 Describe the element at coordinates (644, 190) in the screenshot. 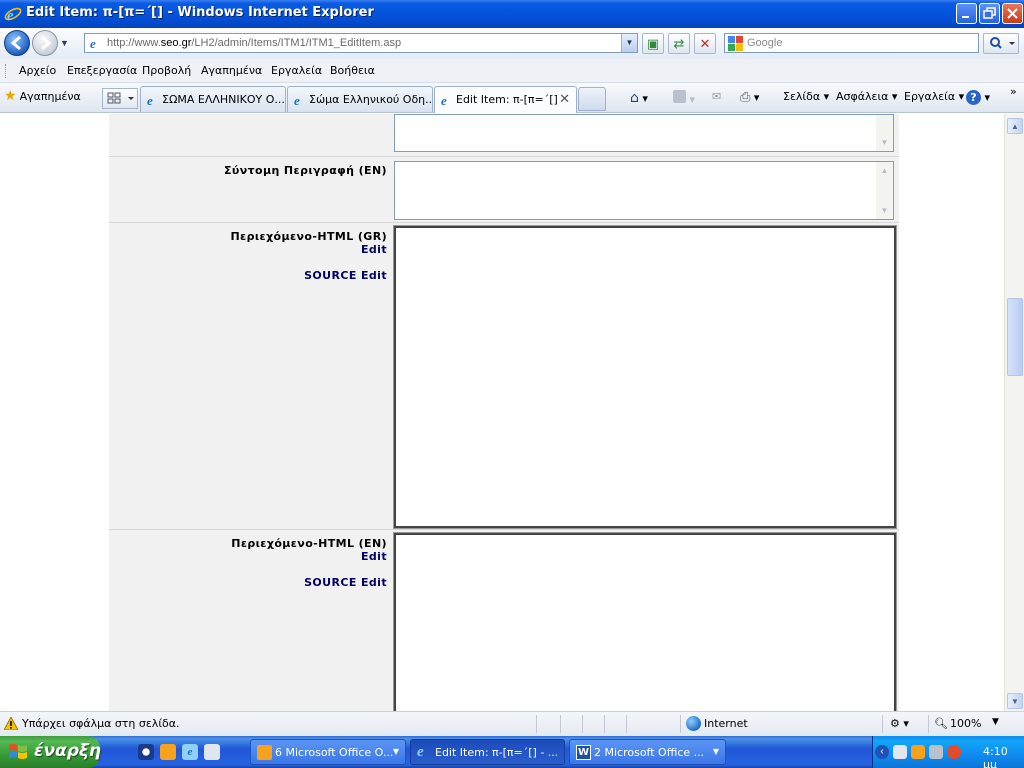

I see `short-desc-en-textarea: ▲ ▼` at that location.